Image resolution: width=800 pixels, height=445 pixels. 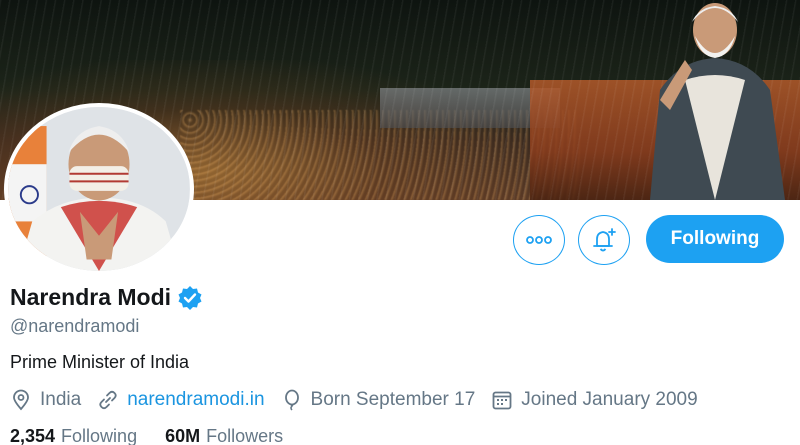 I want to click on meta-website: narendramodi.in, so click(x=181, y=400).